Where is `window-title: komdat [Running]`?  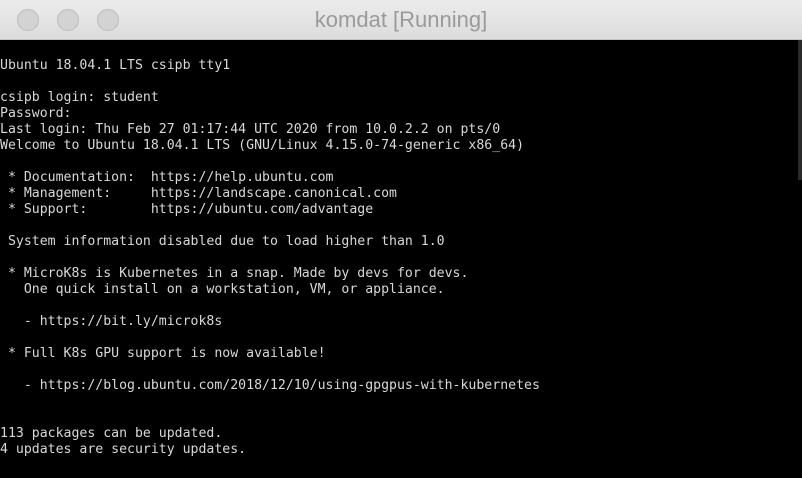 window-title: komdat [Running] is located at coordinates (401, 19).